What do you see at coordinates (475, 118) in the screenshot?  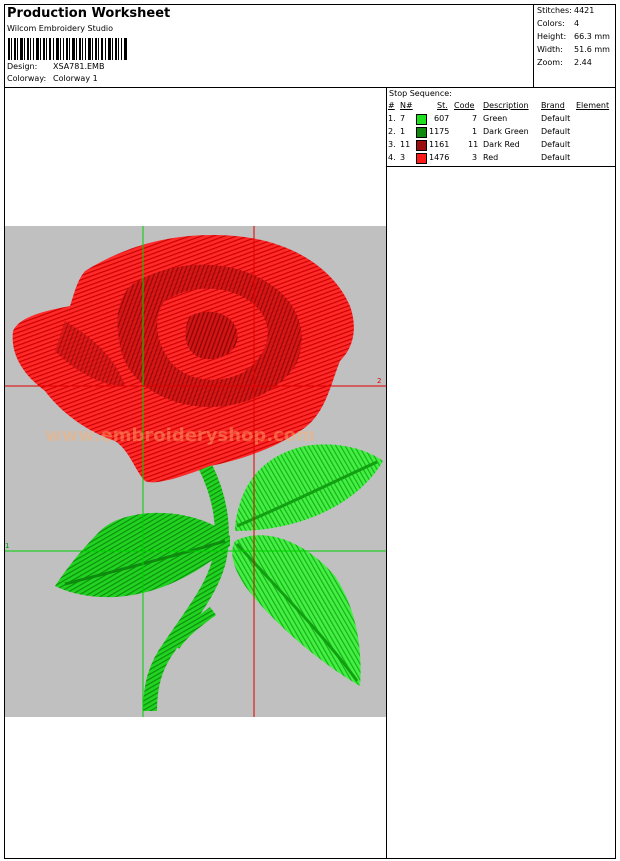 I see `row-code: 7` at bounding box center [475, 118].